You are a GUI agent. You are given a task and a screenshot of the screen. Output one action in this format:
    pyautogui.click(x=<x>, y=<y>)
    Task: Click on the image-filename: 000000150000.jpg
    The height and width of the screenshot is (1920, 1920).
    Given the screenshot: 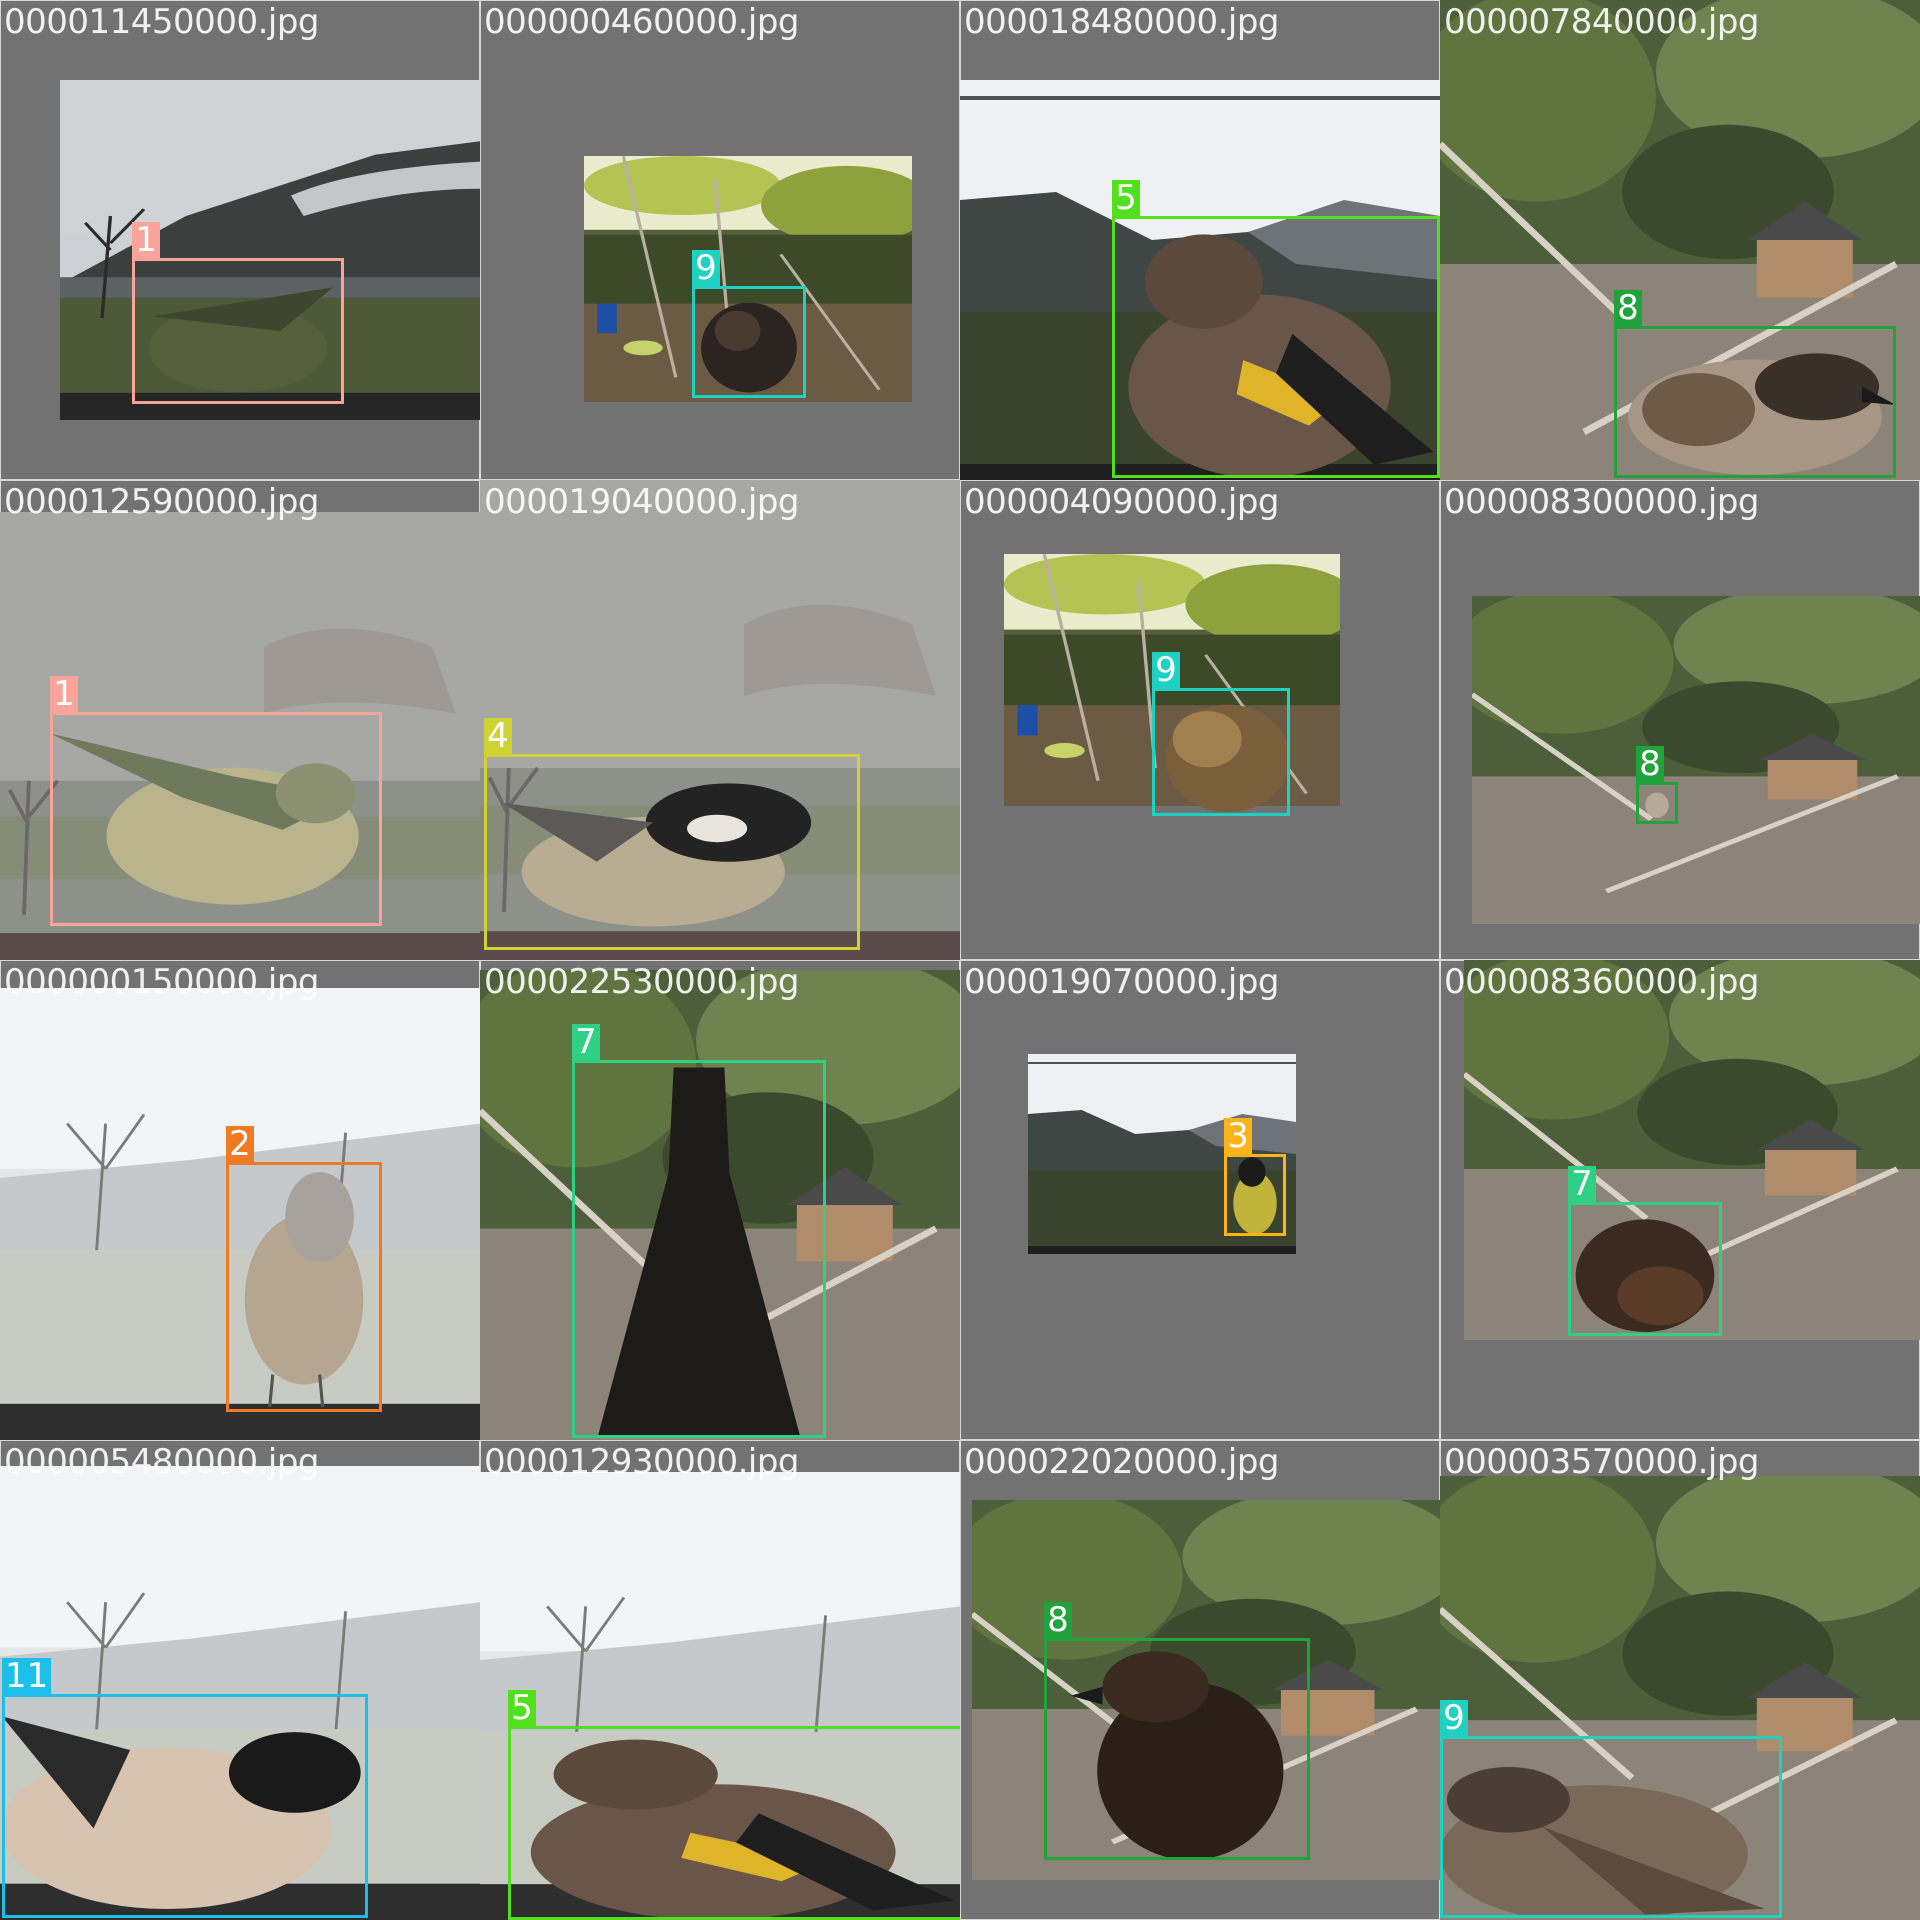 What is the action you would take?
    pyautogui.click(x=162, y=982)
    